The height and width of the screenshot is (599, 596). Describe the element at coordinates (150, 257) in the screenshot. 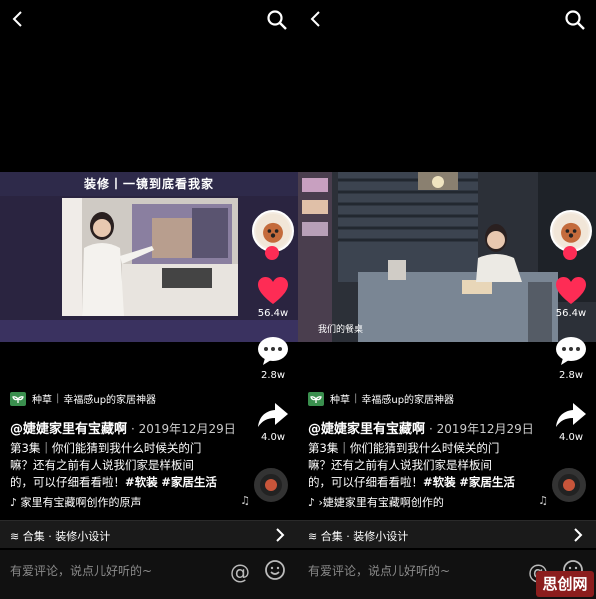

I see `video-frame-scene` at that location.